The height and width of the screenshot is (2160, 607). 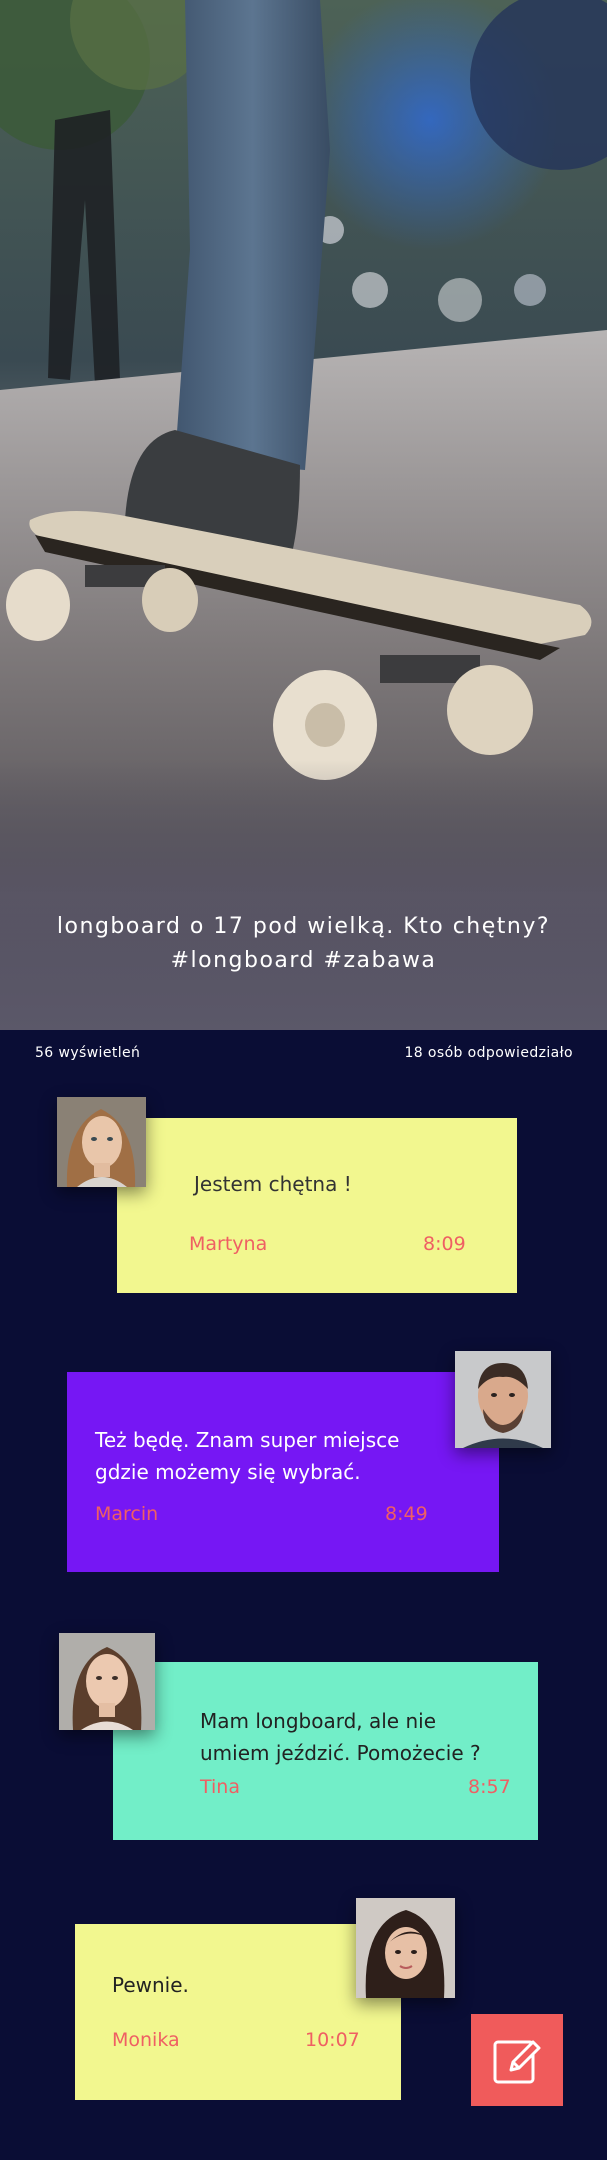 What do you see at coordinates (273, 1184) in the screenshot?
I see `message-text: Jestem chętna !` at bounding box center [273, 1184].